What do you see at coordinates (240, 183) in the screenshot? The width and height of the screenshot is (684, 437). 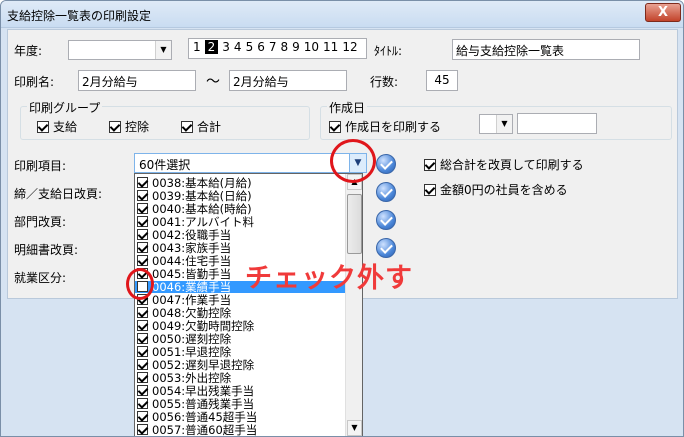 I see `list-item: 0038:基本給(月給)` at bounding box center [240, 183].